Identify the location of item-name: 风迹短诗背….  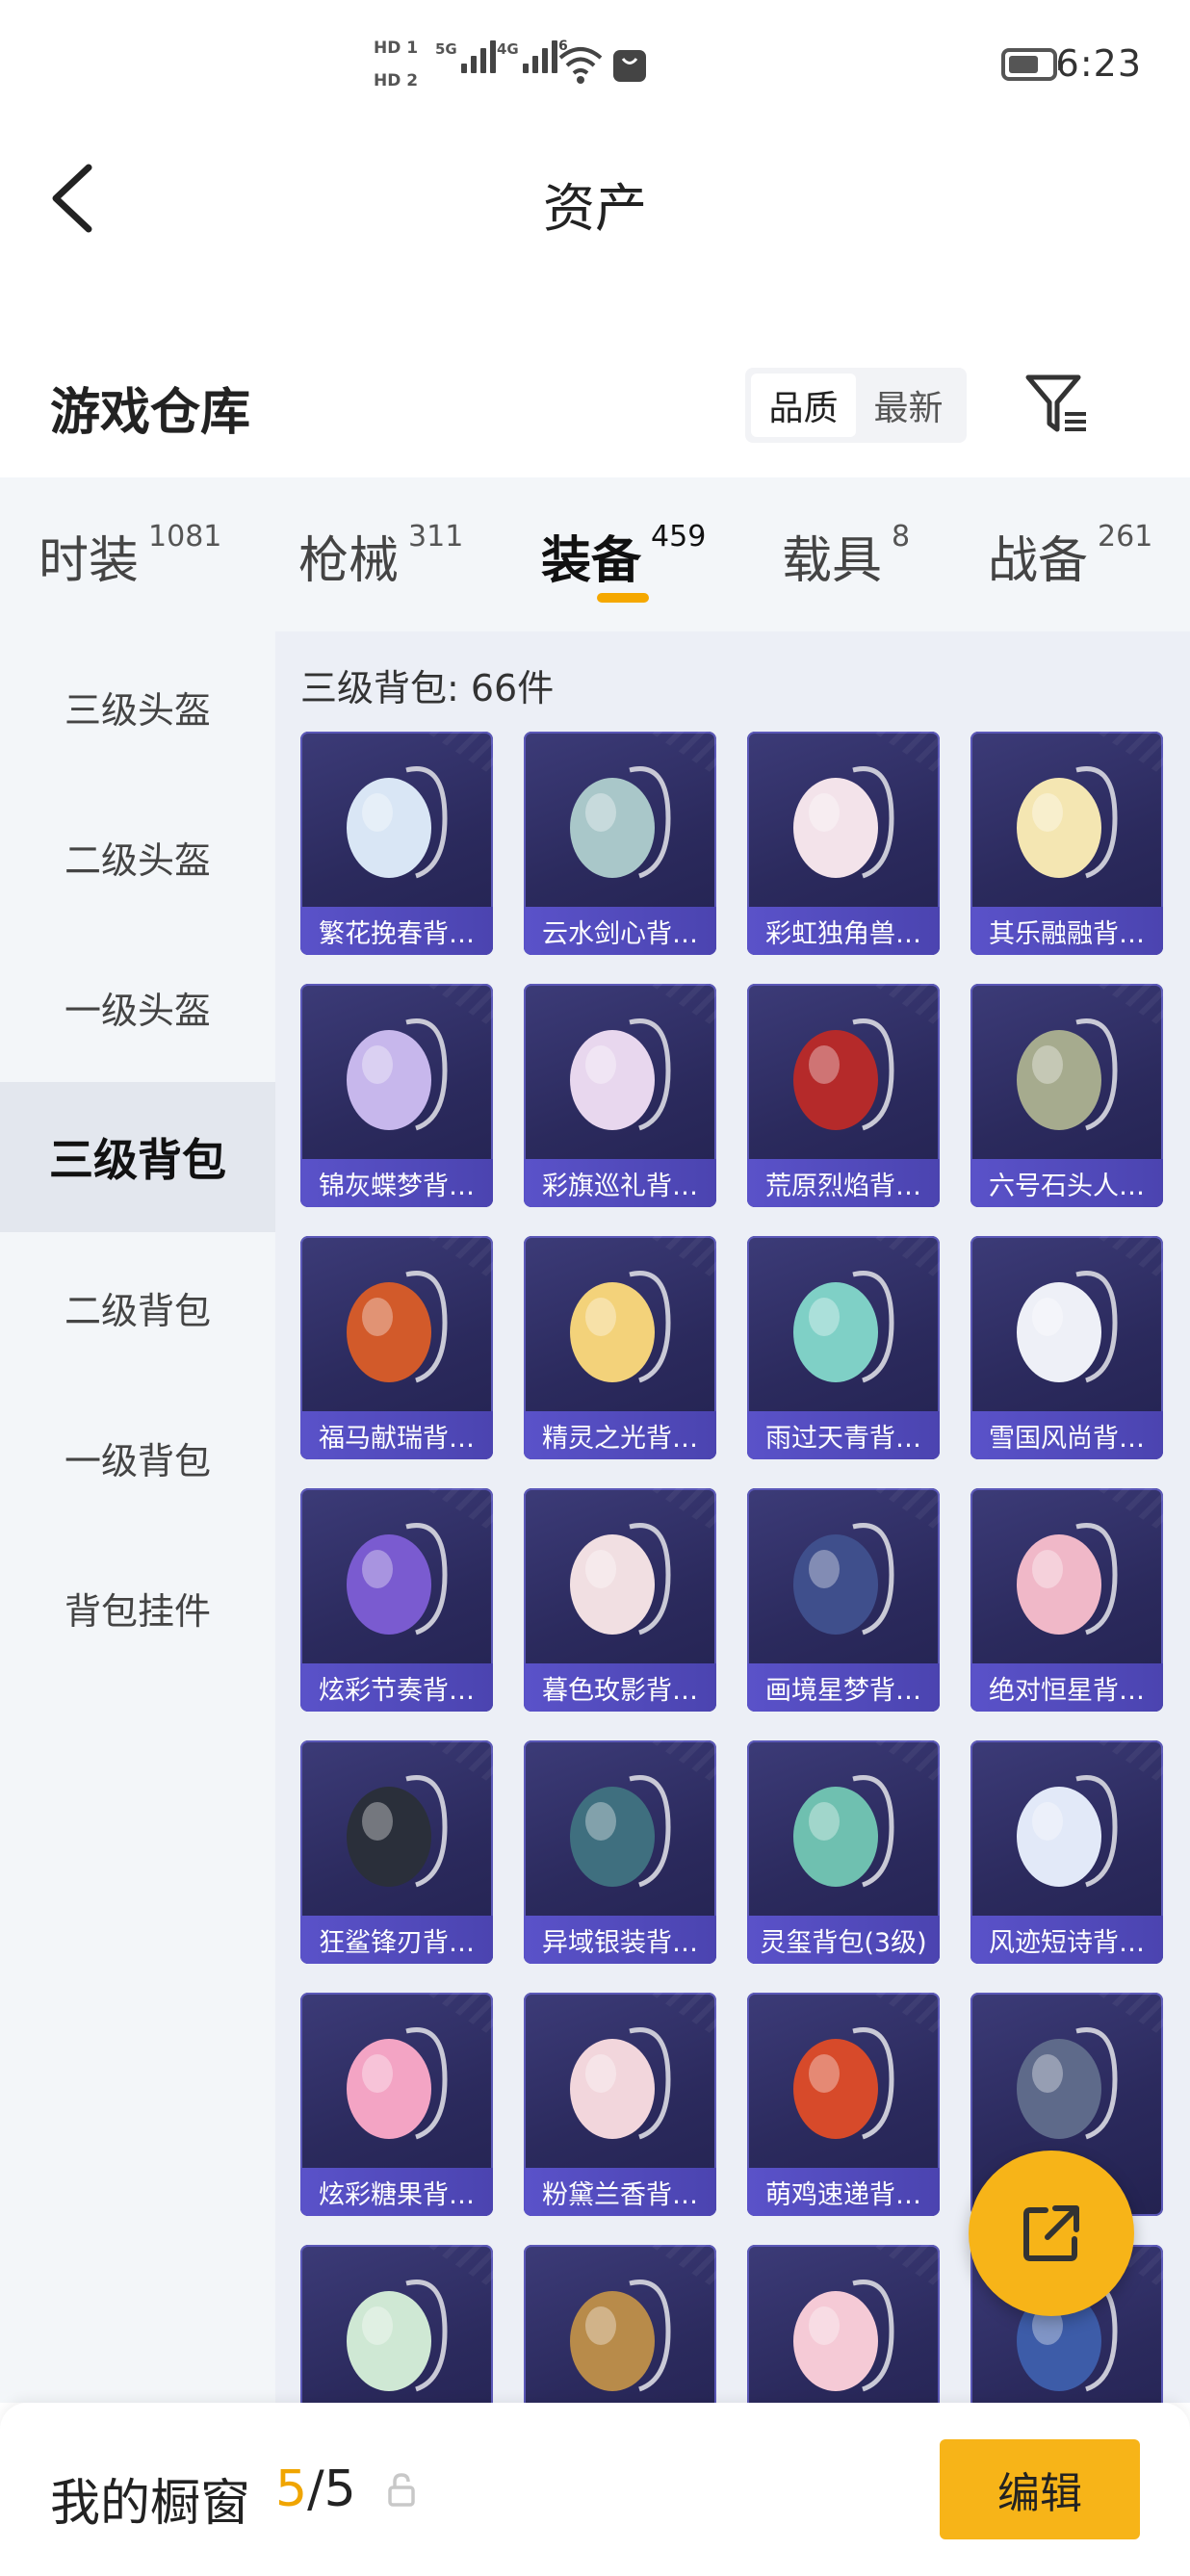
(1066, 1940).